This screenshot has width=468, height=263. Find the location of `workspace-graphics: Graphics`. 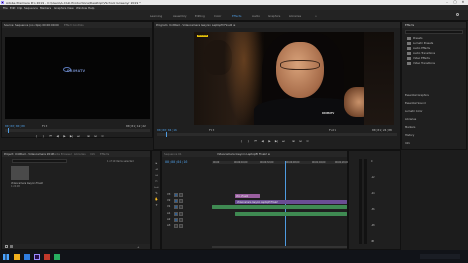

workspace-graphics: Graphics is located at coordinates (274, 16).